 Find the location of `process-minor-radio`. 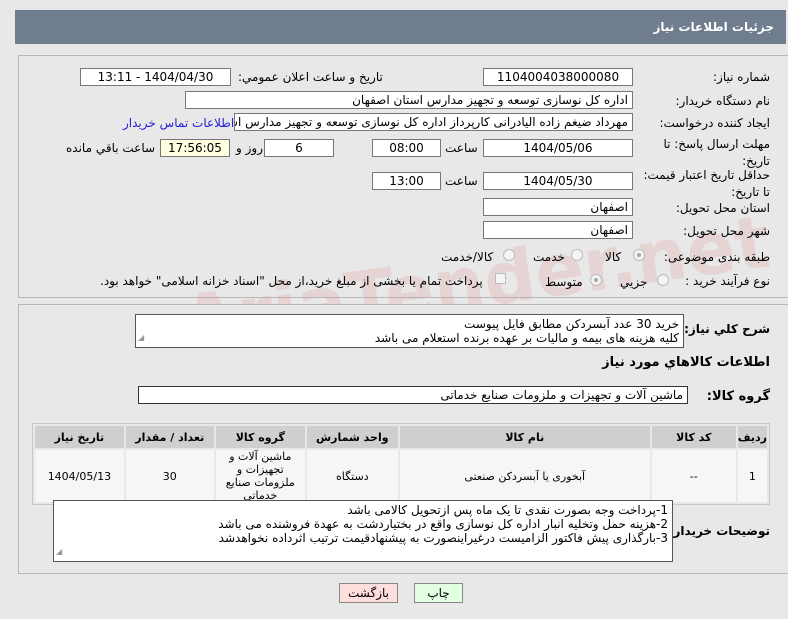

process-minor-radio is located at coordinates (663, 280).